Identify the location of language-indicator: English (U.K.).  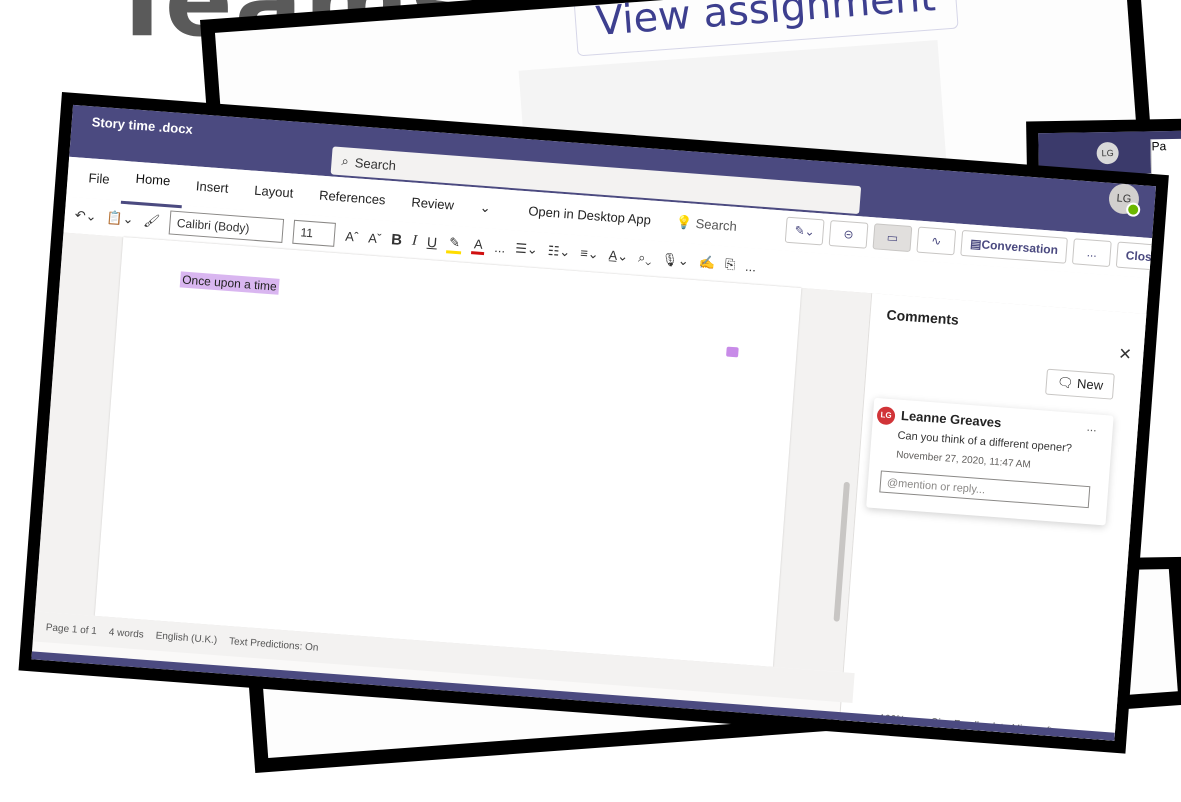
(186, 638).